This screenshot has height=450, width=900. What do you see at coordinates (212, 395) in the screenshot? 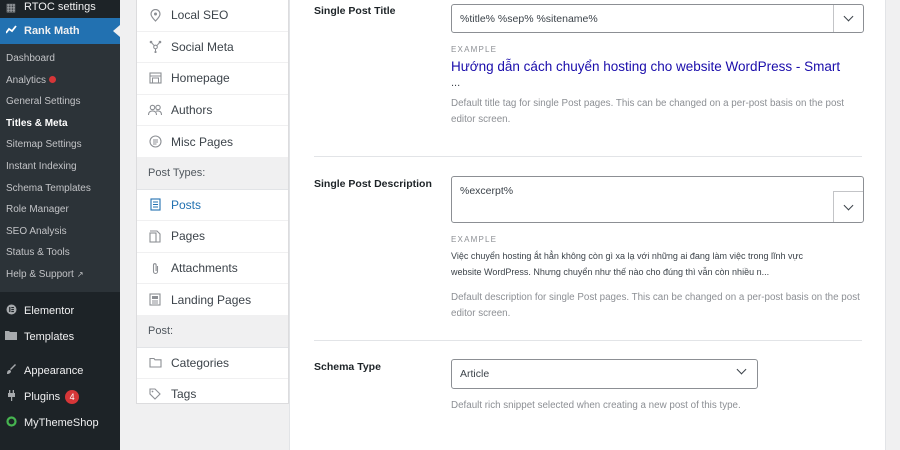
I see `nav-item-tags: Tags` at bounding box center [212, 395].